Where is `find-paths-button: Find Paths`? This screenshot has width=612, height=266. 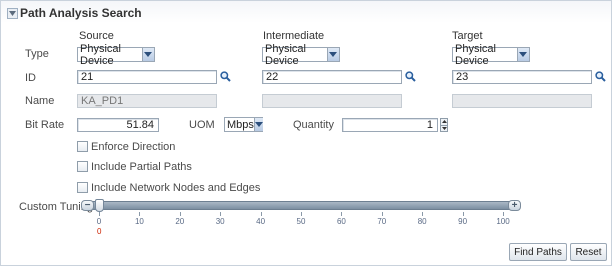
find-paths-button: Find Paths is located at coordinates (538, 252).